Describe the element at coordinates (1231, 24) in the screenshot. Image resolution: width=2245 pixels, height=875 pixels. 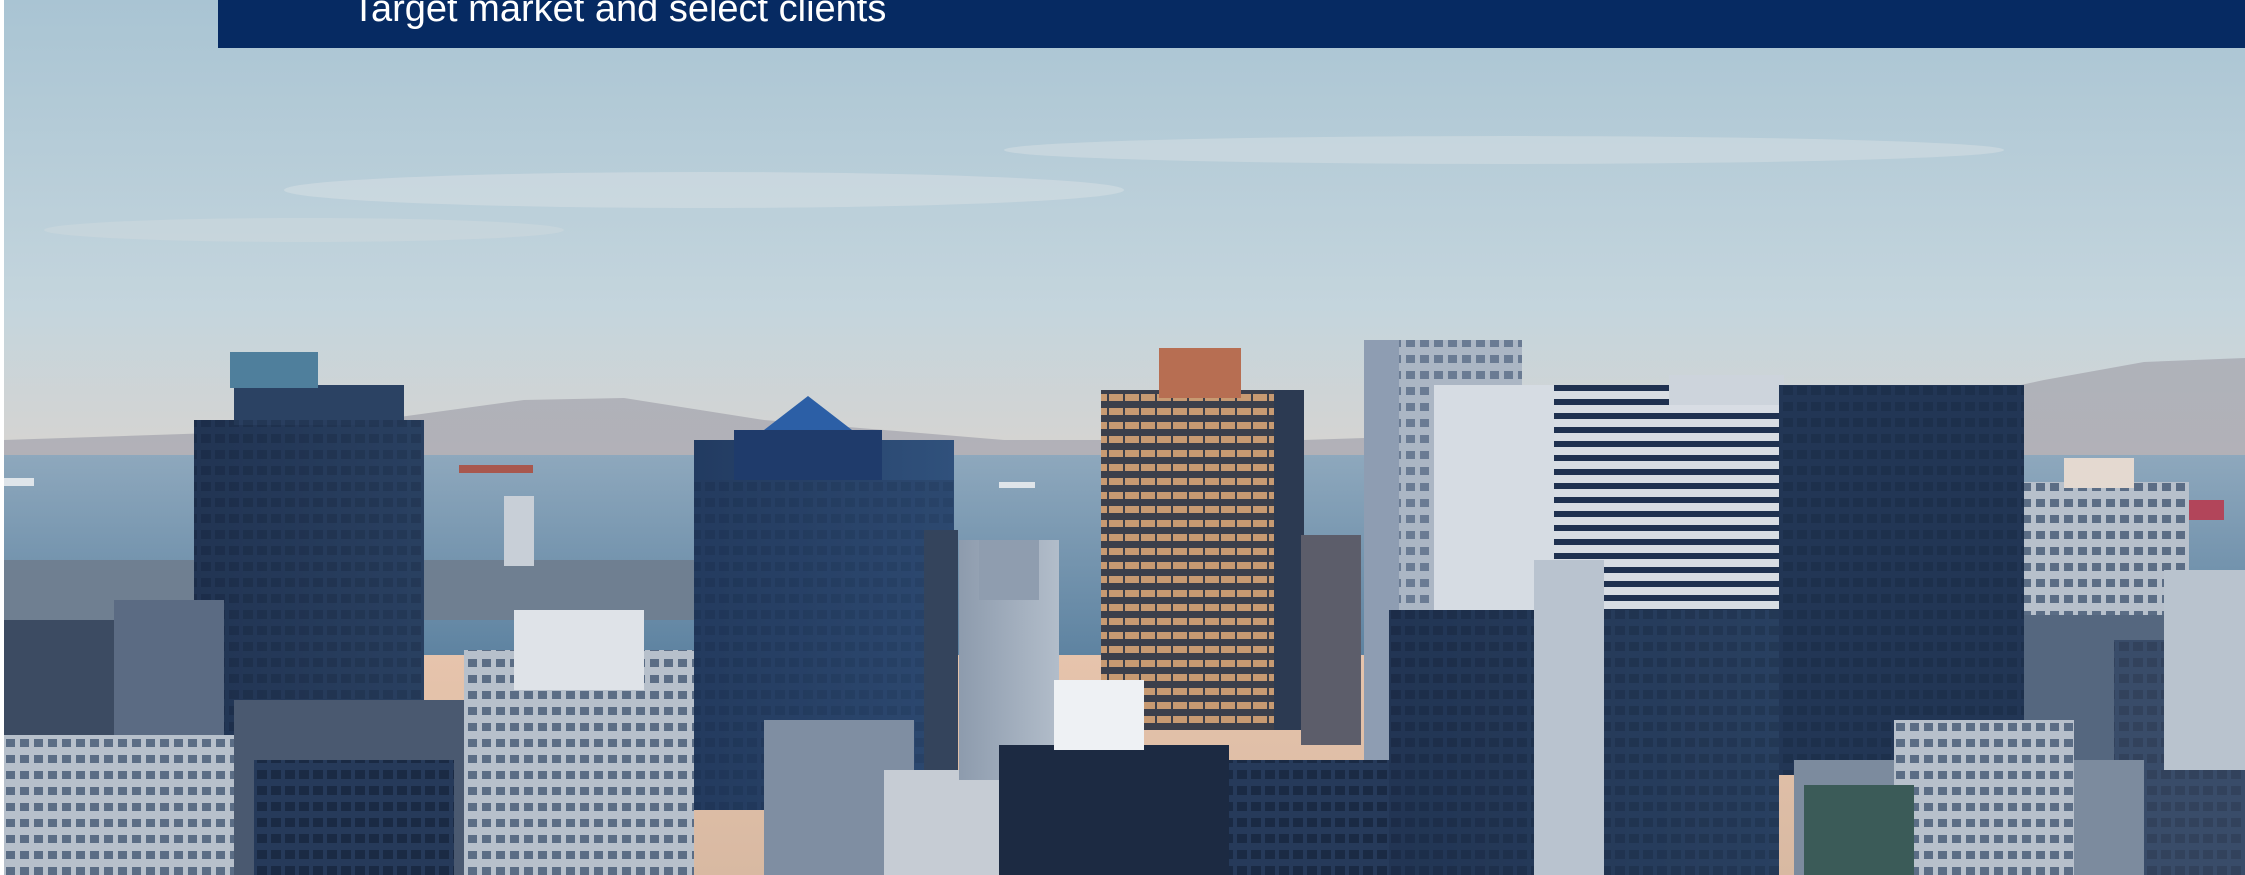
I see `title-banner: Target market and select clients` at that location.